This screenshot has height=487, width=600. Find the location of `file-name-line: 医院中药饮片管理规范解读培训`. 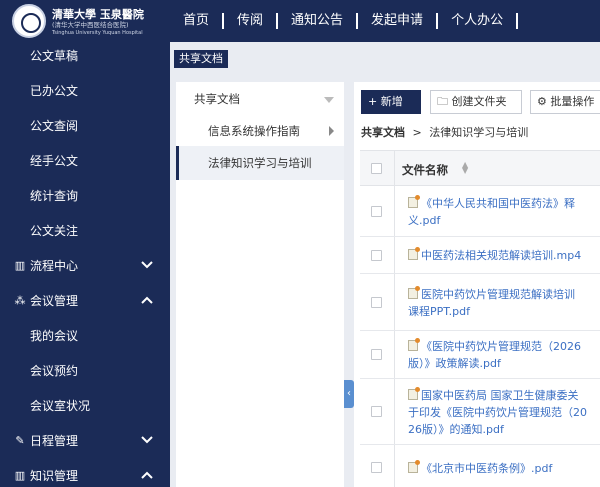

file-name-line: 医院中药饮片管理规范解读培训 is located at coordinates (503, 294).